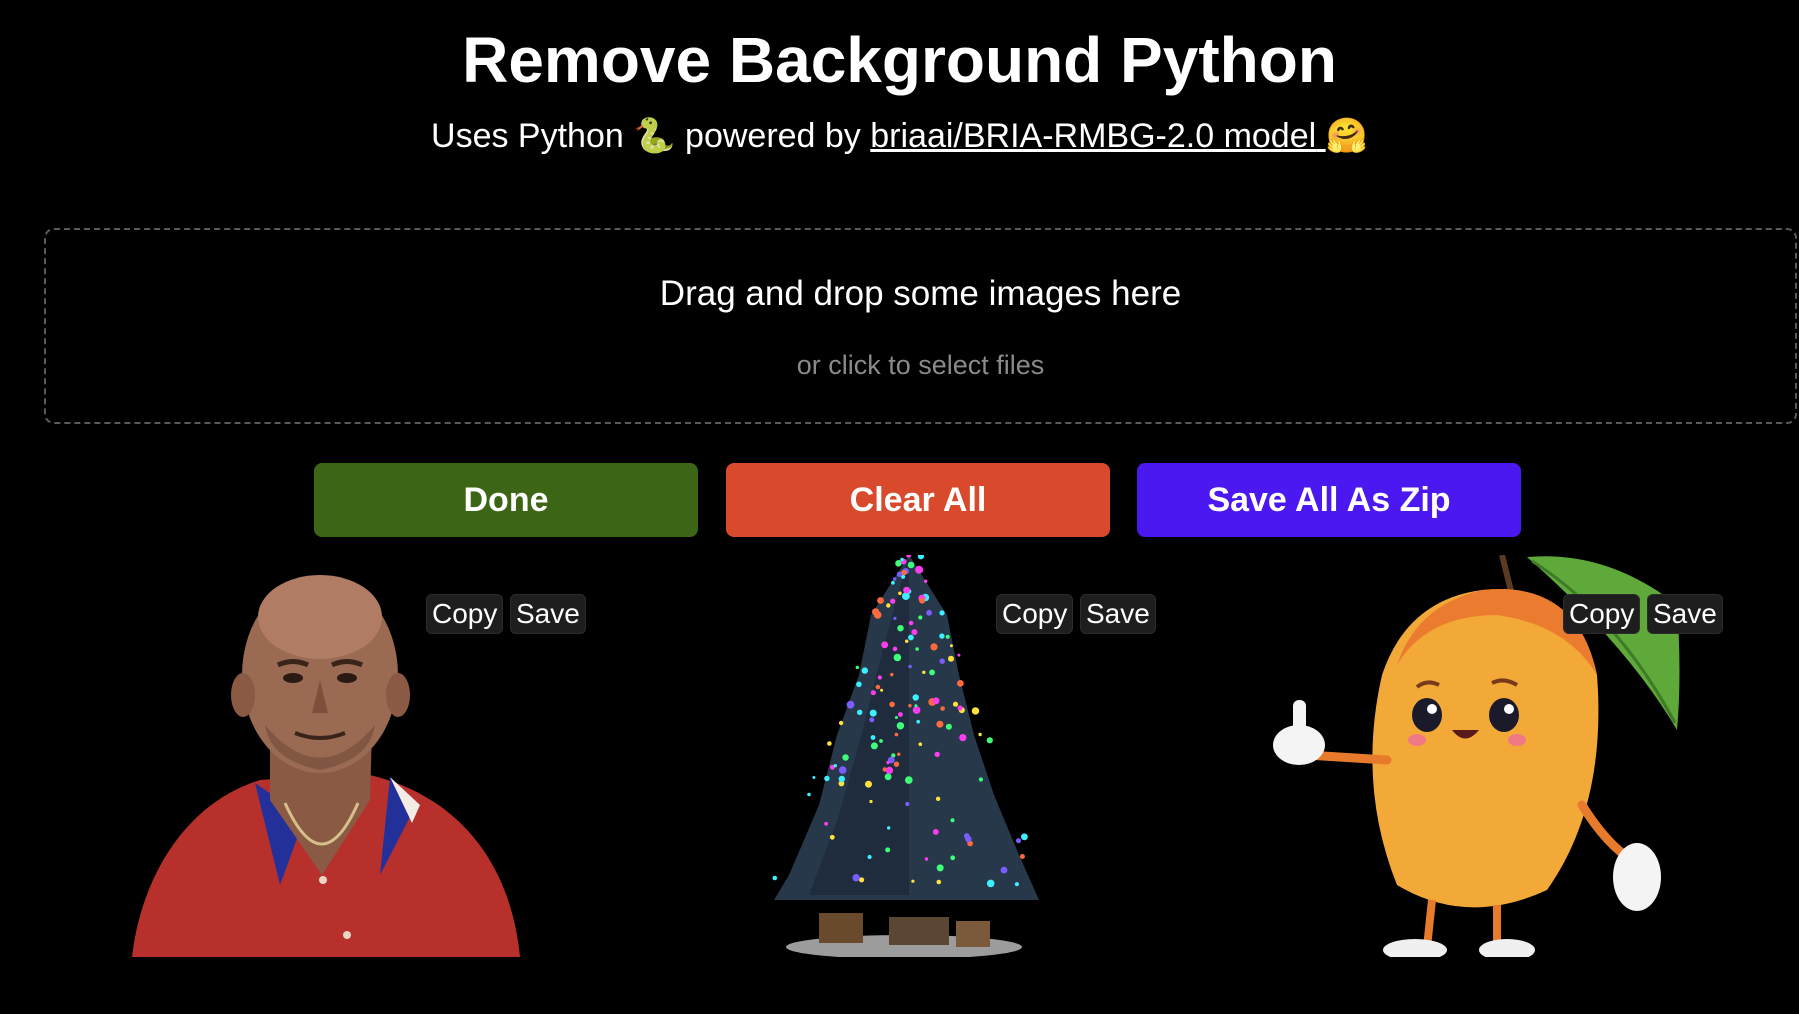  What do you see at coordinates (527, 136) in the screenshot?
I see `subtitle-prefix: Uses Python` at bounding box center [527, 136].